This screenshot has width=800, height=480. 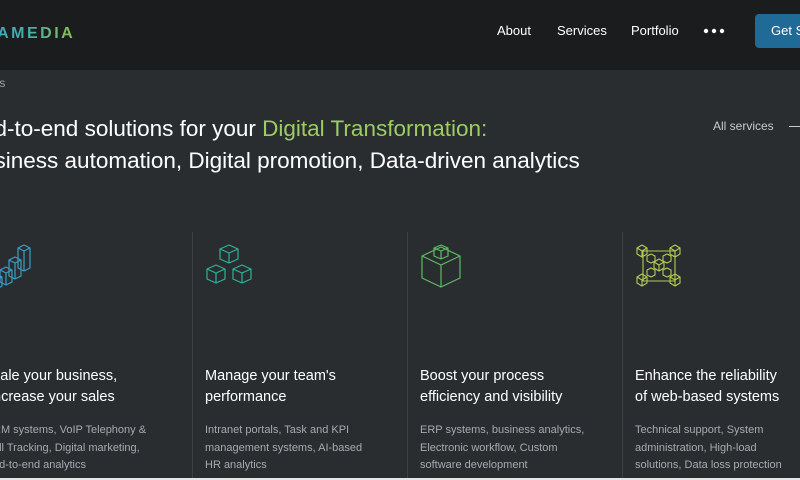 I want to click on site-header: TAMEDIA About Services Portfolio Get S, so click(x=400, y=35).